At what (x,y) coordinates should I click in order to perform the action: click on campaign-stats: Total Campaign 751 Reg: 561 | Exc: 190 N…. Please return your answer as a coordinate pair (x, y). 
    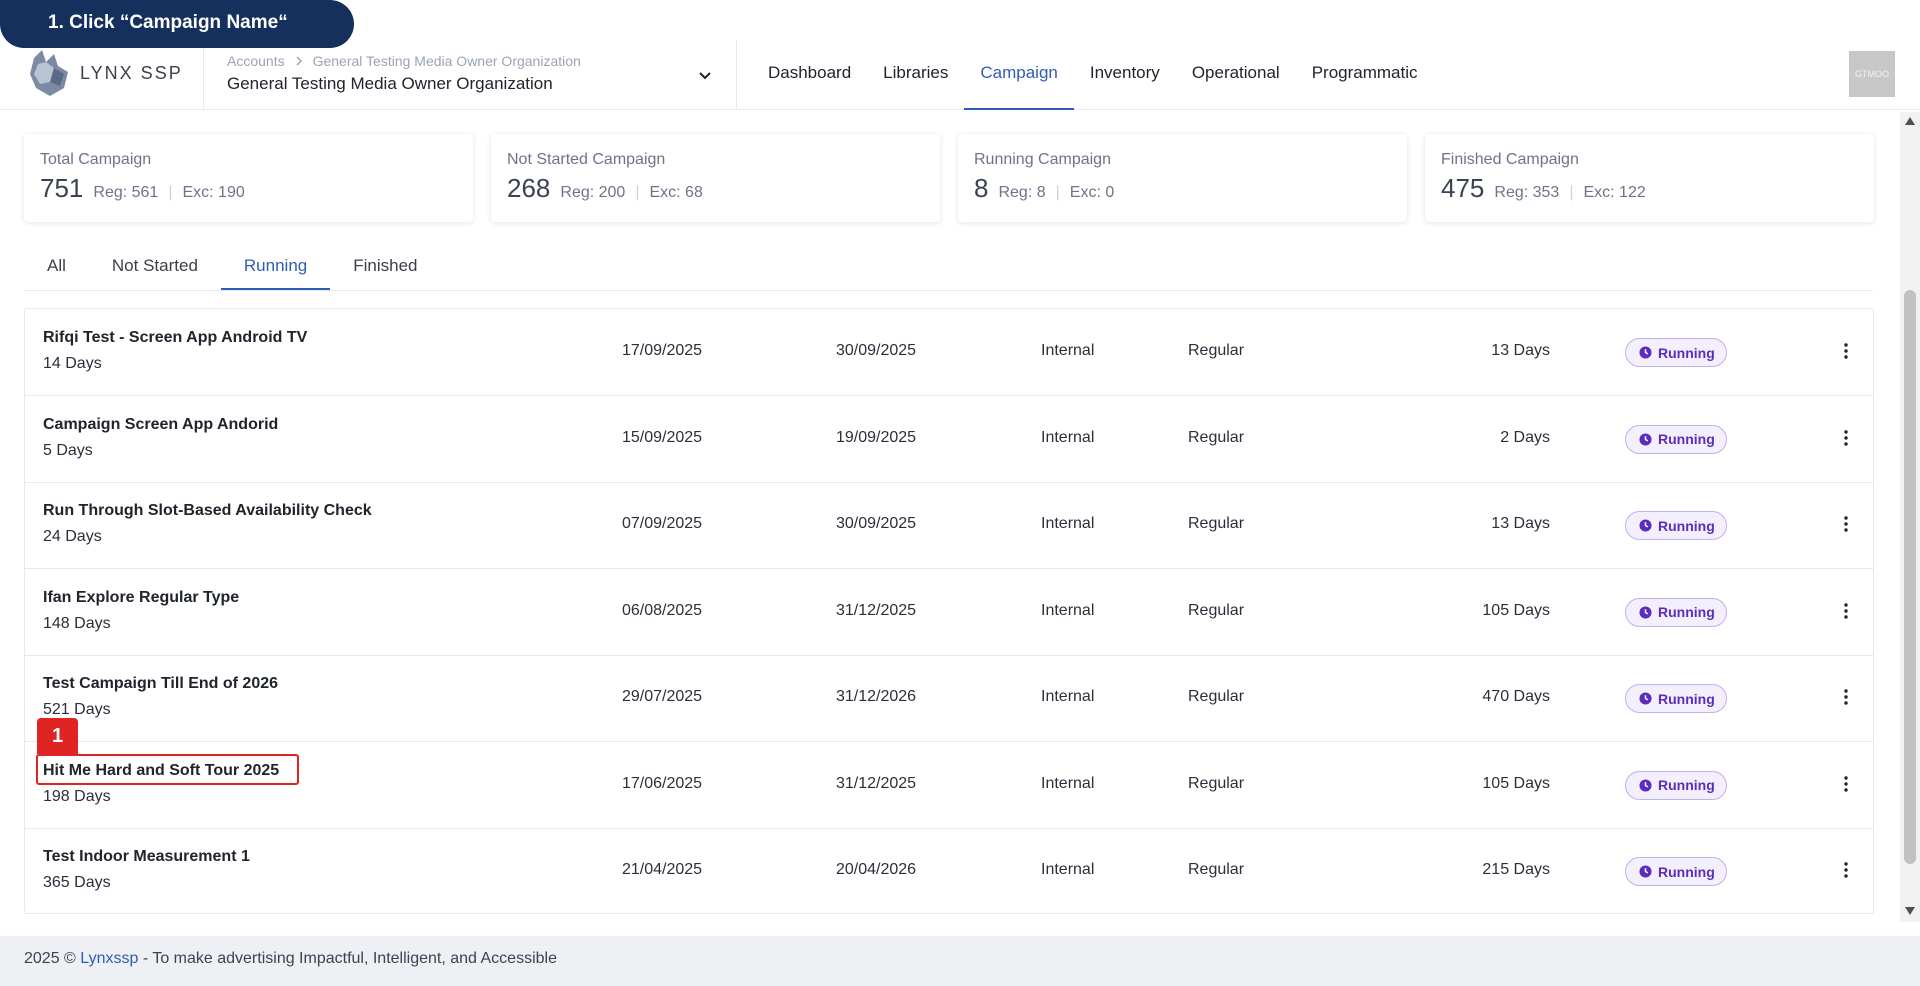
    Looking at the image, I should click on (949, 178).